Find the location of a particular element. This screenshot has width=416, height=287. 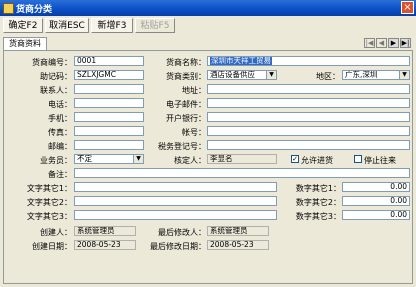

nav-prev-button: ◀ is located at coordinates (381, 43).